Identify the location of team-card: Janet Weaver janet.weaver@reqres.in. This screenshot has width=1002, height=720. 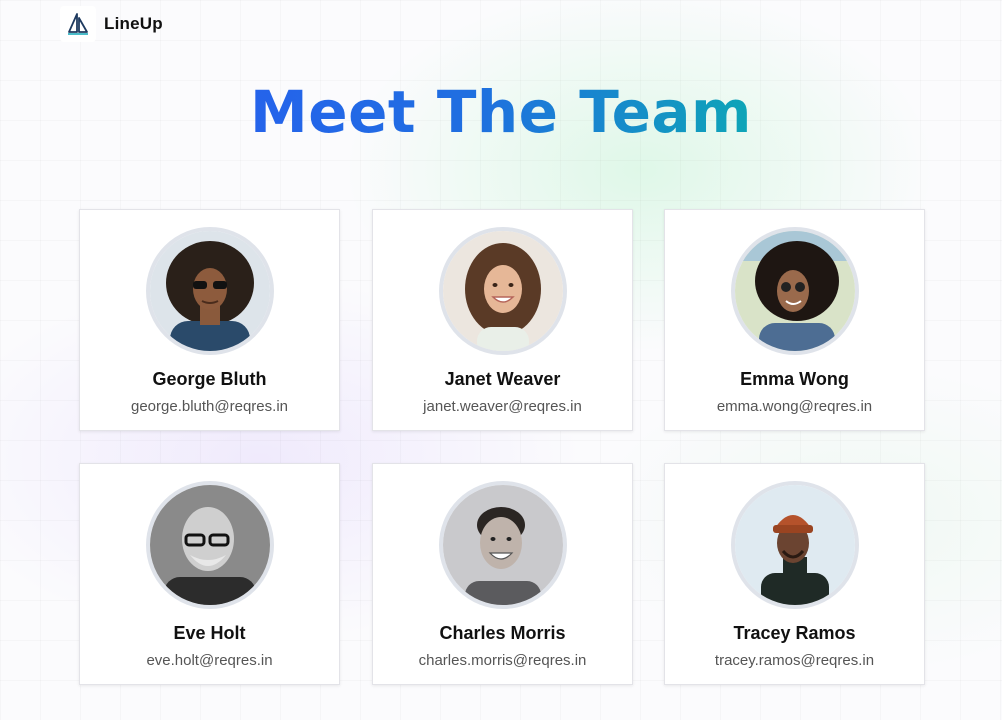
(502, 320).